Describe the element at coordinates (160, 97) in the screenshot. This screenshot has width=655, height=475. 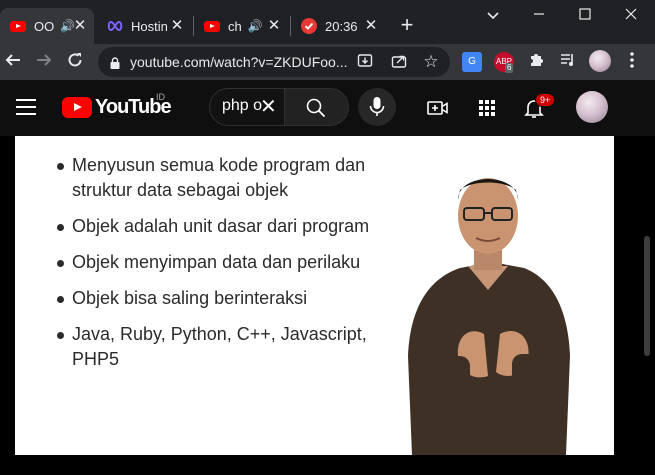
I see `region-code: ID` at that location.